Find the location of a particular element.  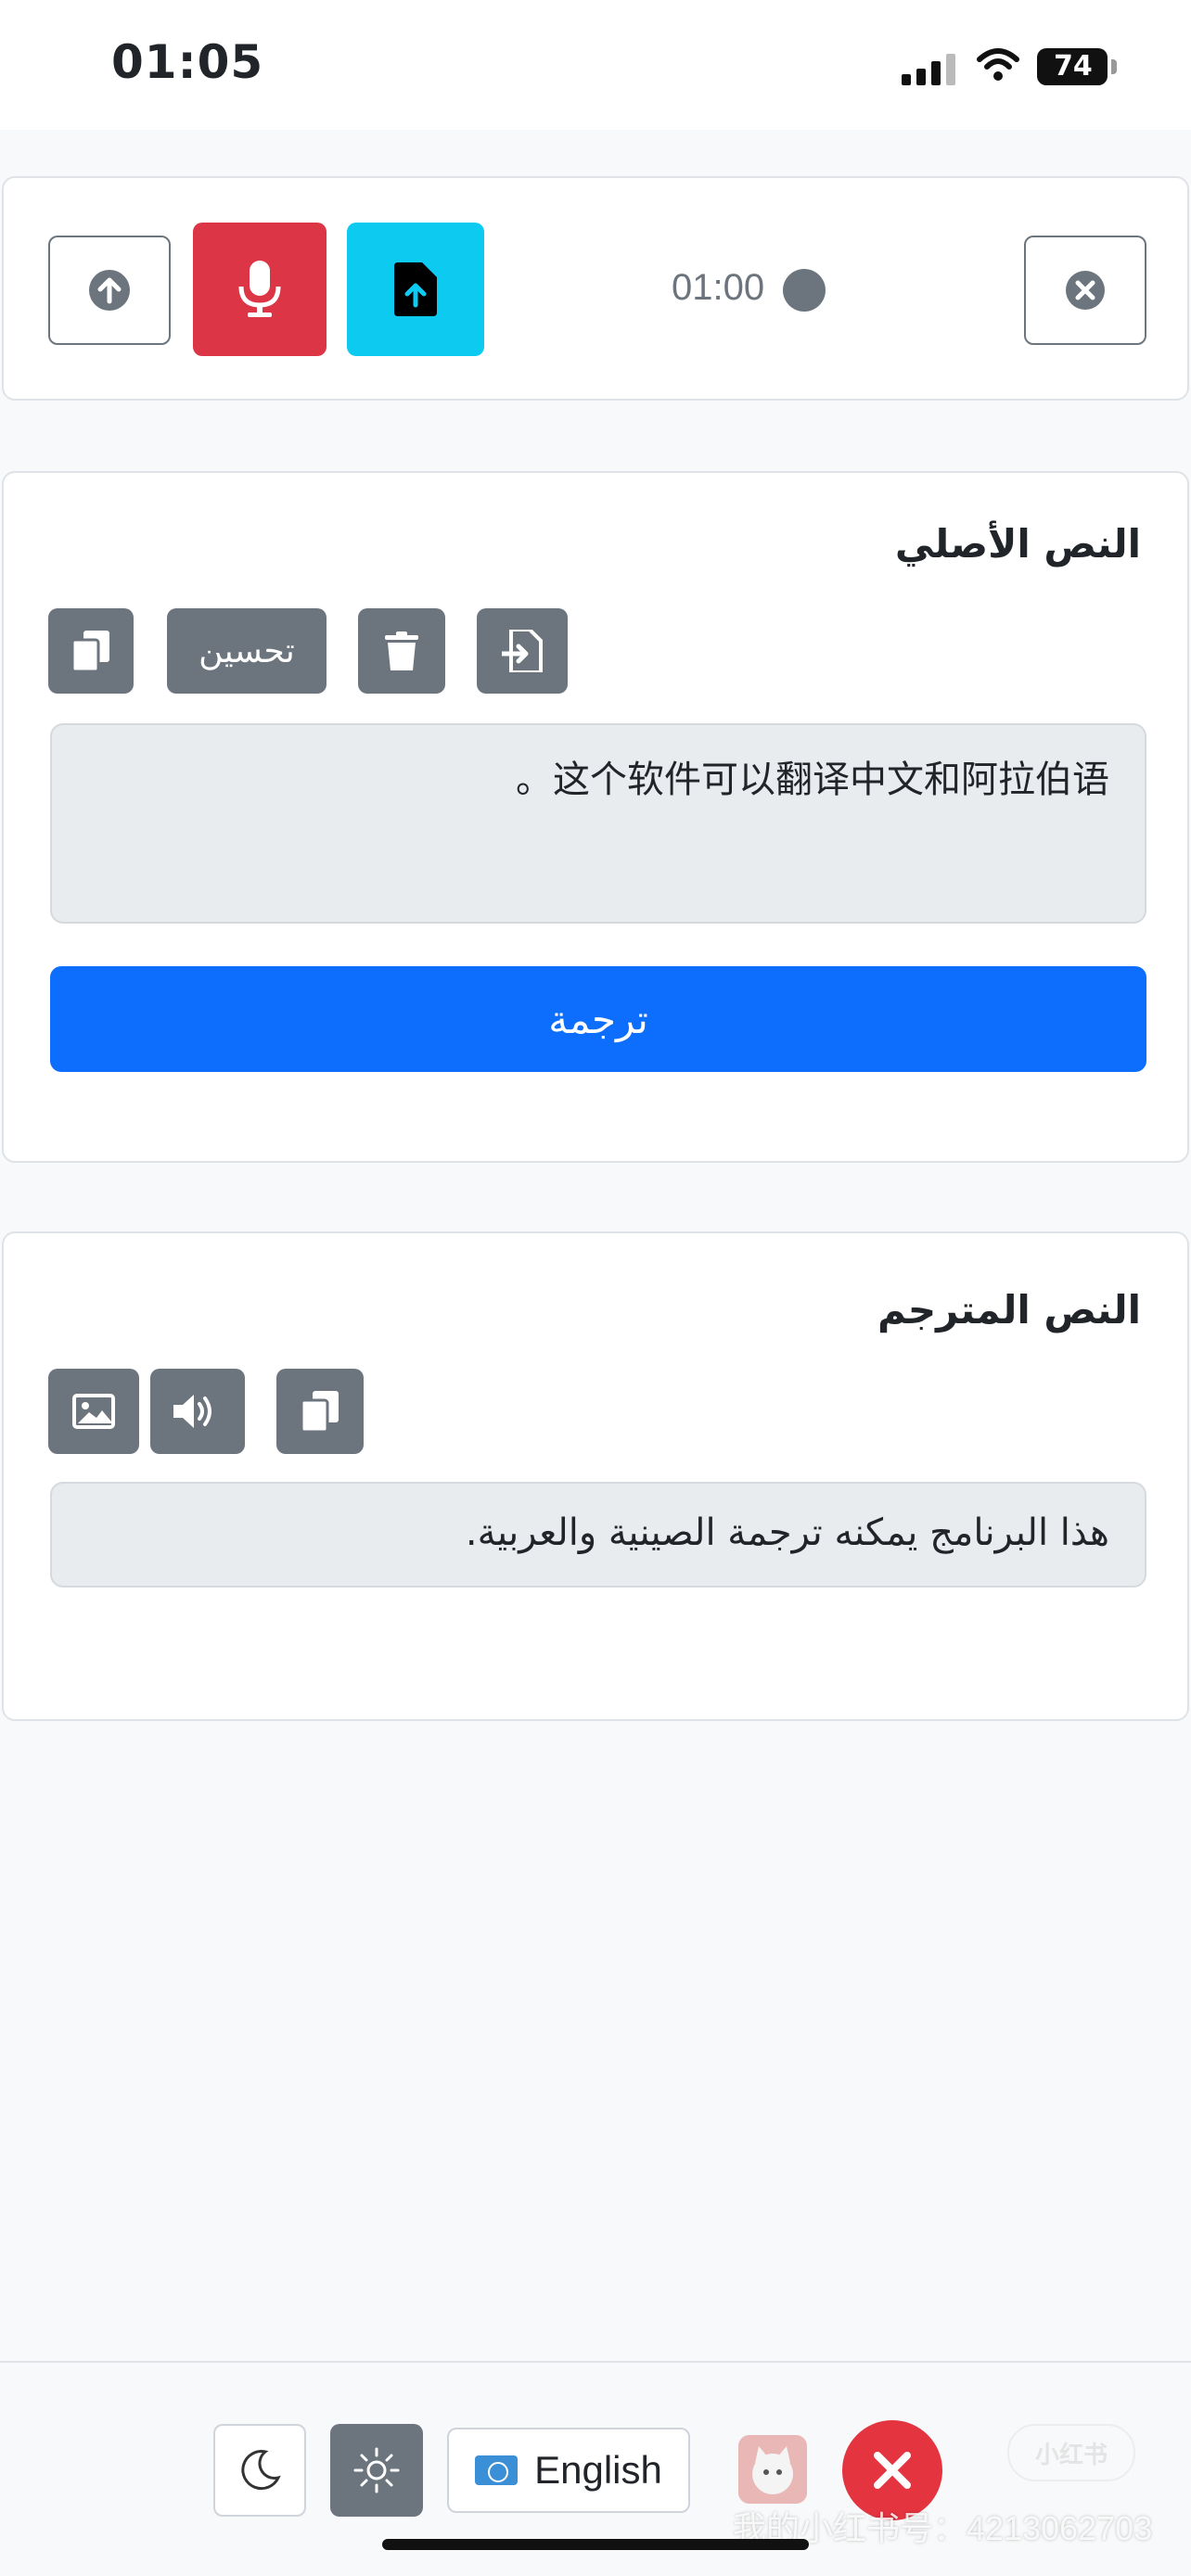

battery-indicator: 74 is located at coordinates (1077, 66).